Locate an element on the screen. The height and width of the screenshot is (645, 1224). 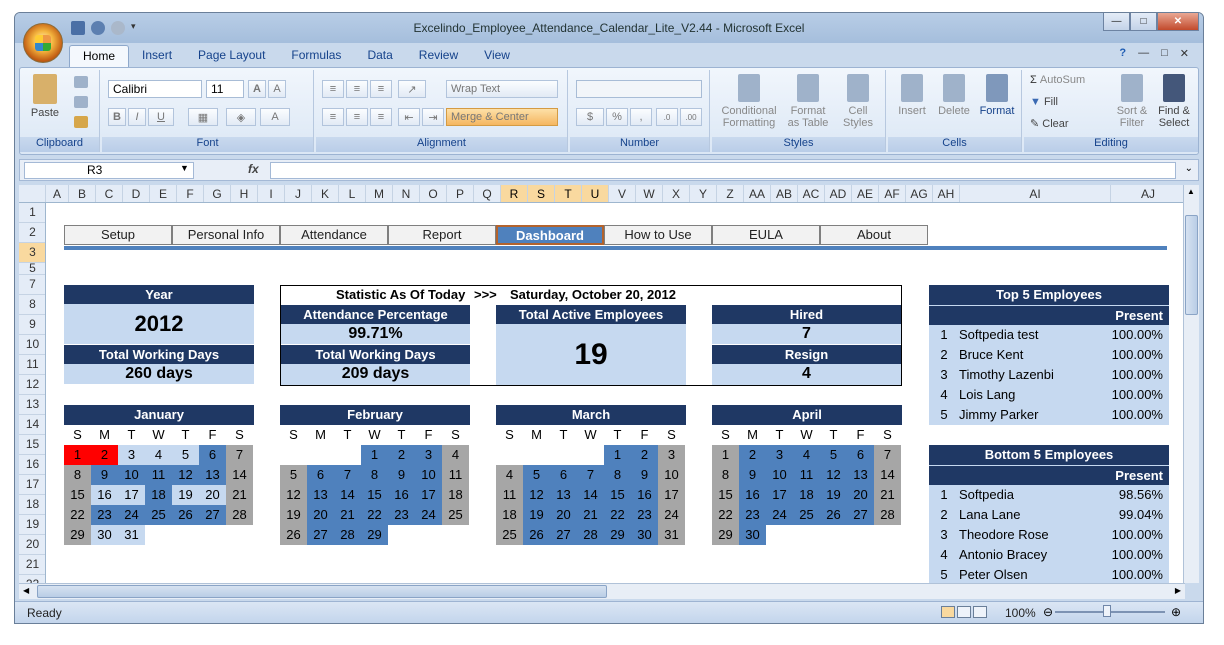
font-size-select: 11 is located at coordinates (225, 89).